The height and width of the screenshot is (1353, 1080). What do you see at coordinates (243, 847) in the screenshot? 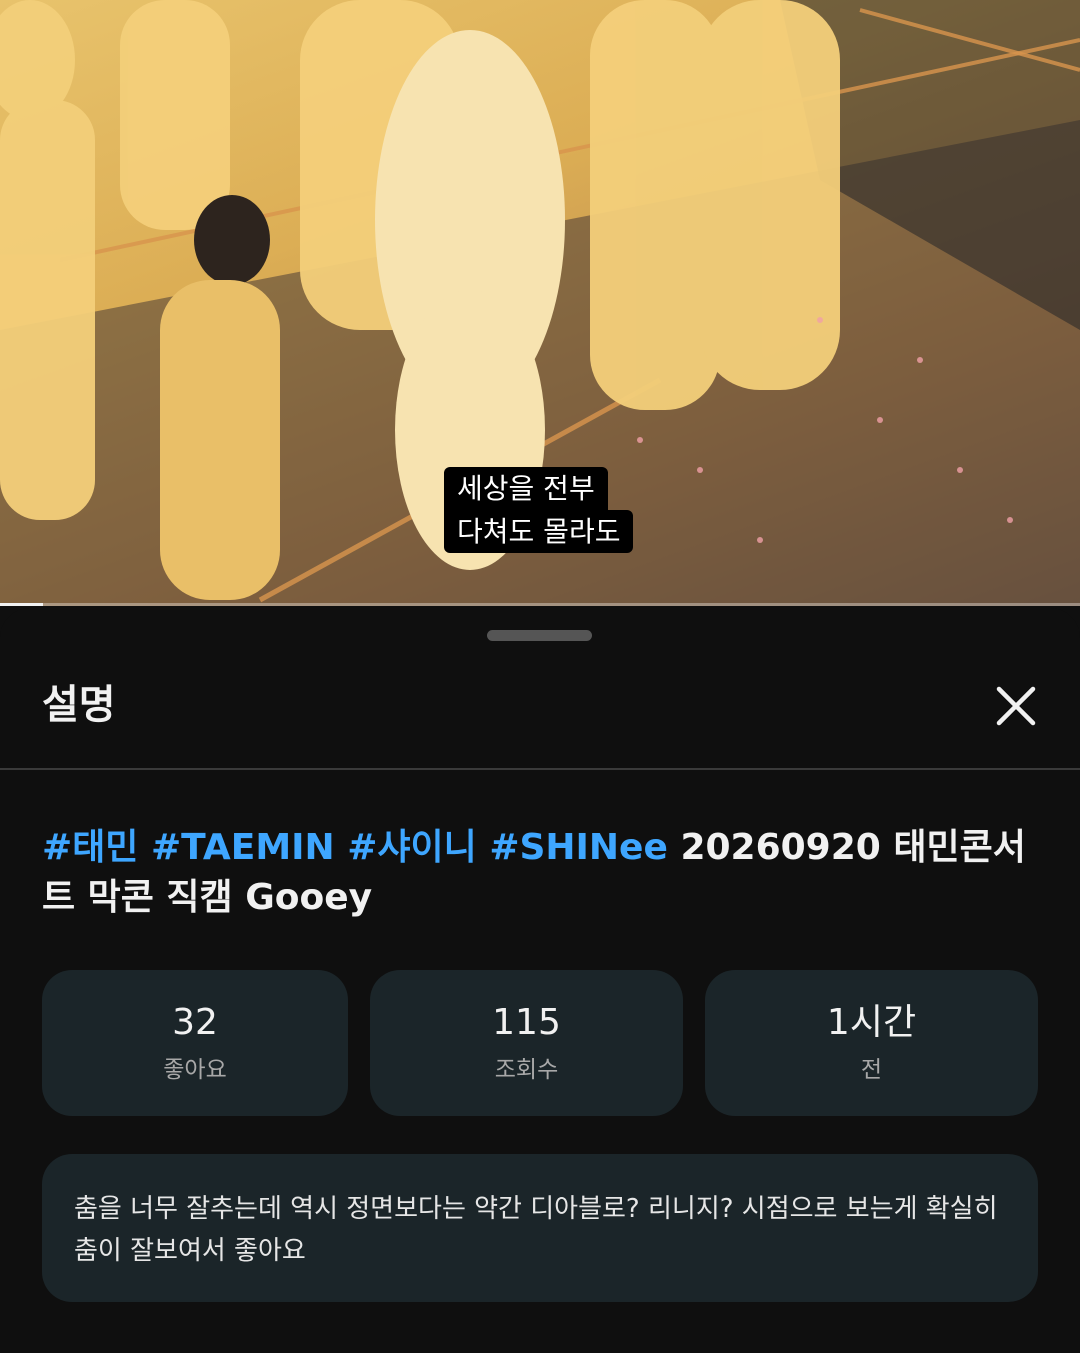
I see `hashtag-link: #TAEMIN` at bounding box center [243, 847].